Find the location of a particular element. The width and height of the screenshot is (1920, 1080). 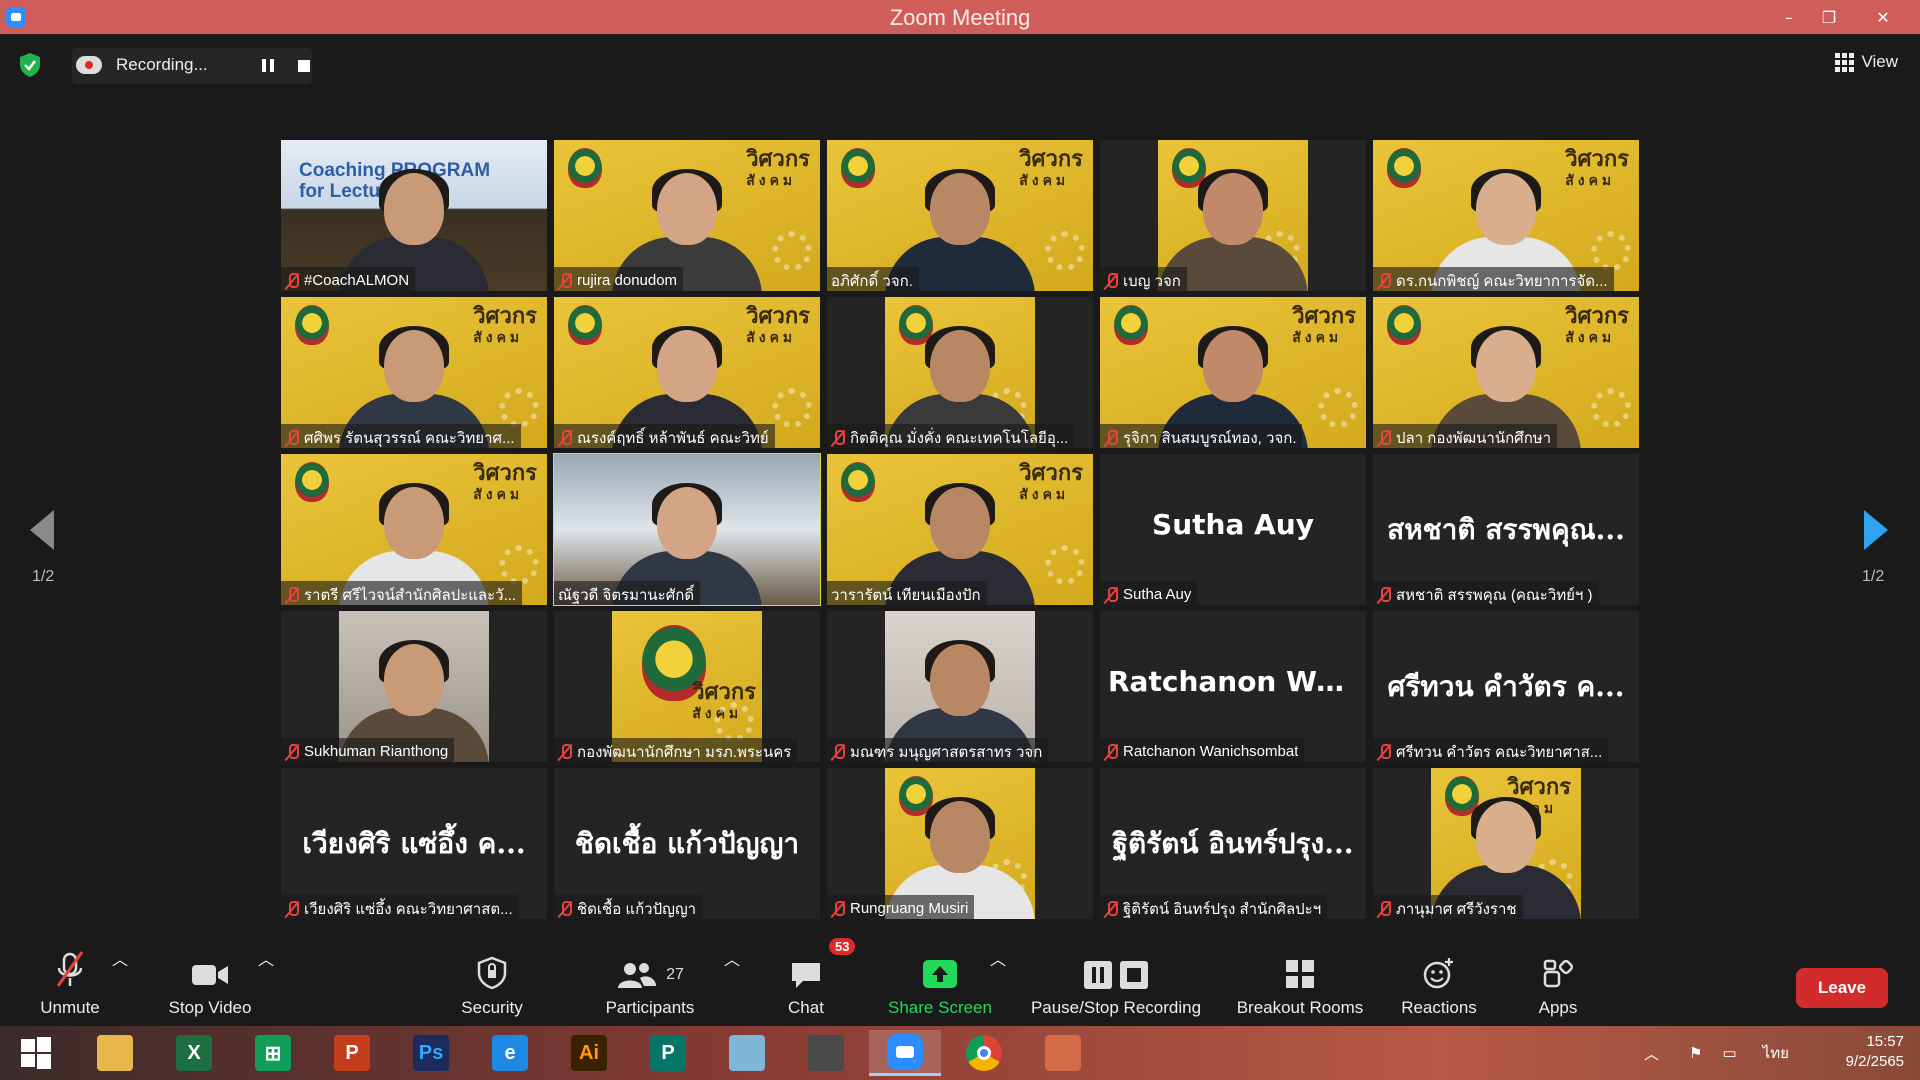

taskbar-zoom-button is located at coordinates (905, 1053).